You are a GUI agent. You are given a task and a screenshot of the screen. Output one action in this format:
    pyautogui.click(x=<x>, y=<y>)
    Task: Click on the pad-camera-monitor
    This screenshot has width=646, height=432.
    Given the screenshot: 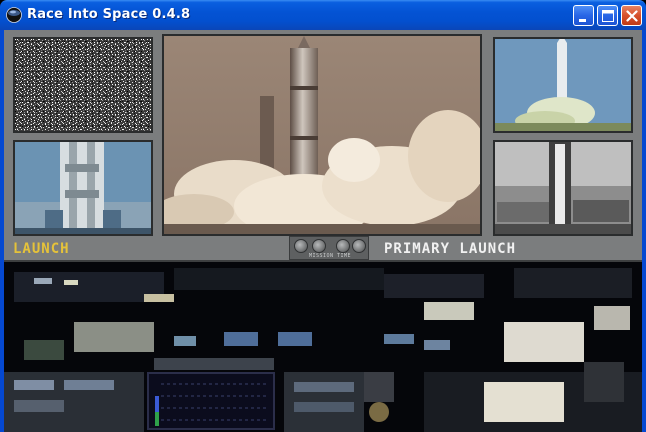 What is the action you would take?
    pyautogui.click(x=563, y=188)
    